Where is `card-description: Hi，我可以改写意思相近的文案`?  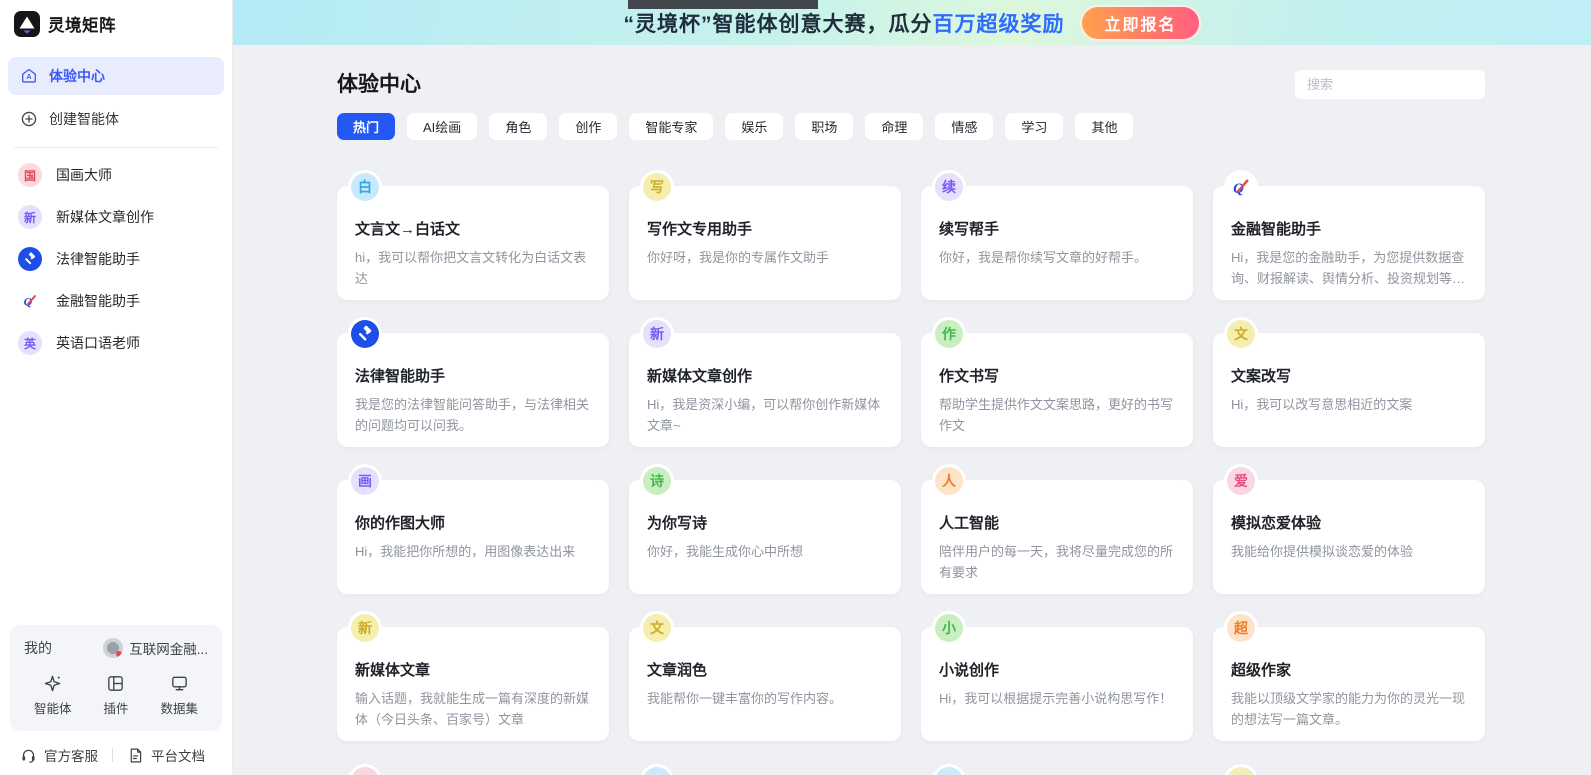 card-description: Hi，我可以改写意思相近的文案 is located at coordinates (1322, 404).